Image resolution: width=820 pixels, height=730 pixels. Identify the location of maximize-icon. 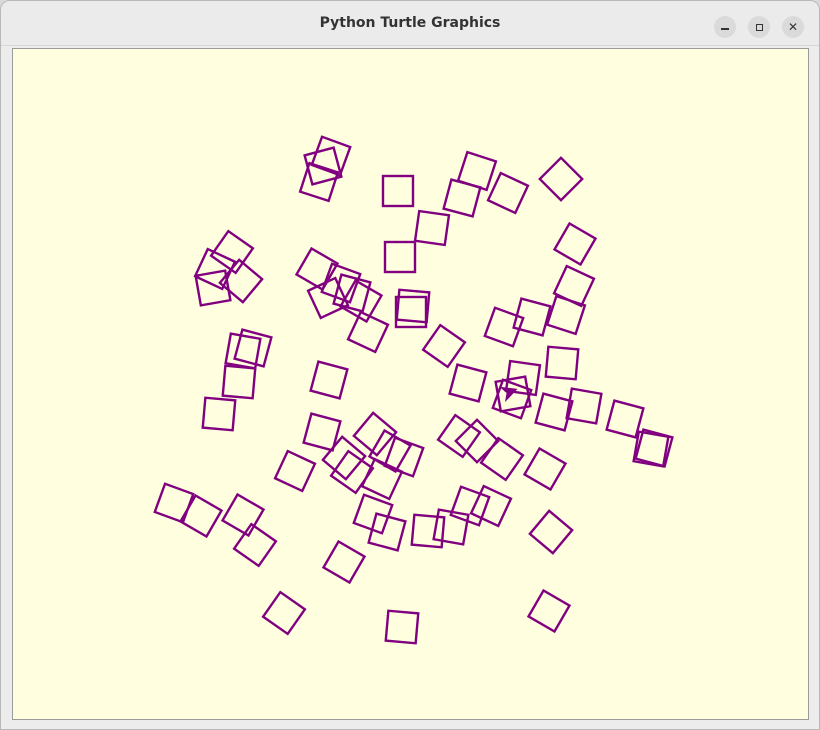
(759, 27).